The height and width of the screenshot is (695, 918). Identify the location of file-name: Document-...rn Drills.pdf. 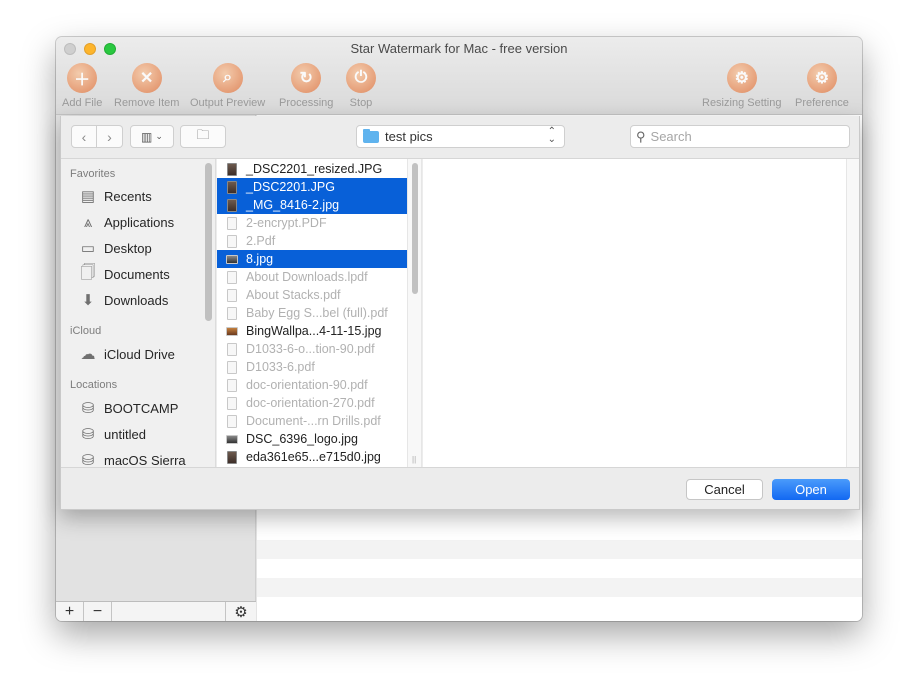
(313, 421).